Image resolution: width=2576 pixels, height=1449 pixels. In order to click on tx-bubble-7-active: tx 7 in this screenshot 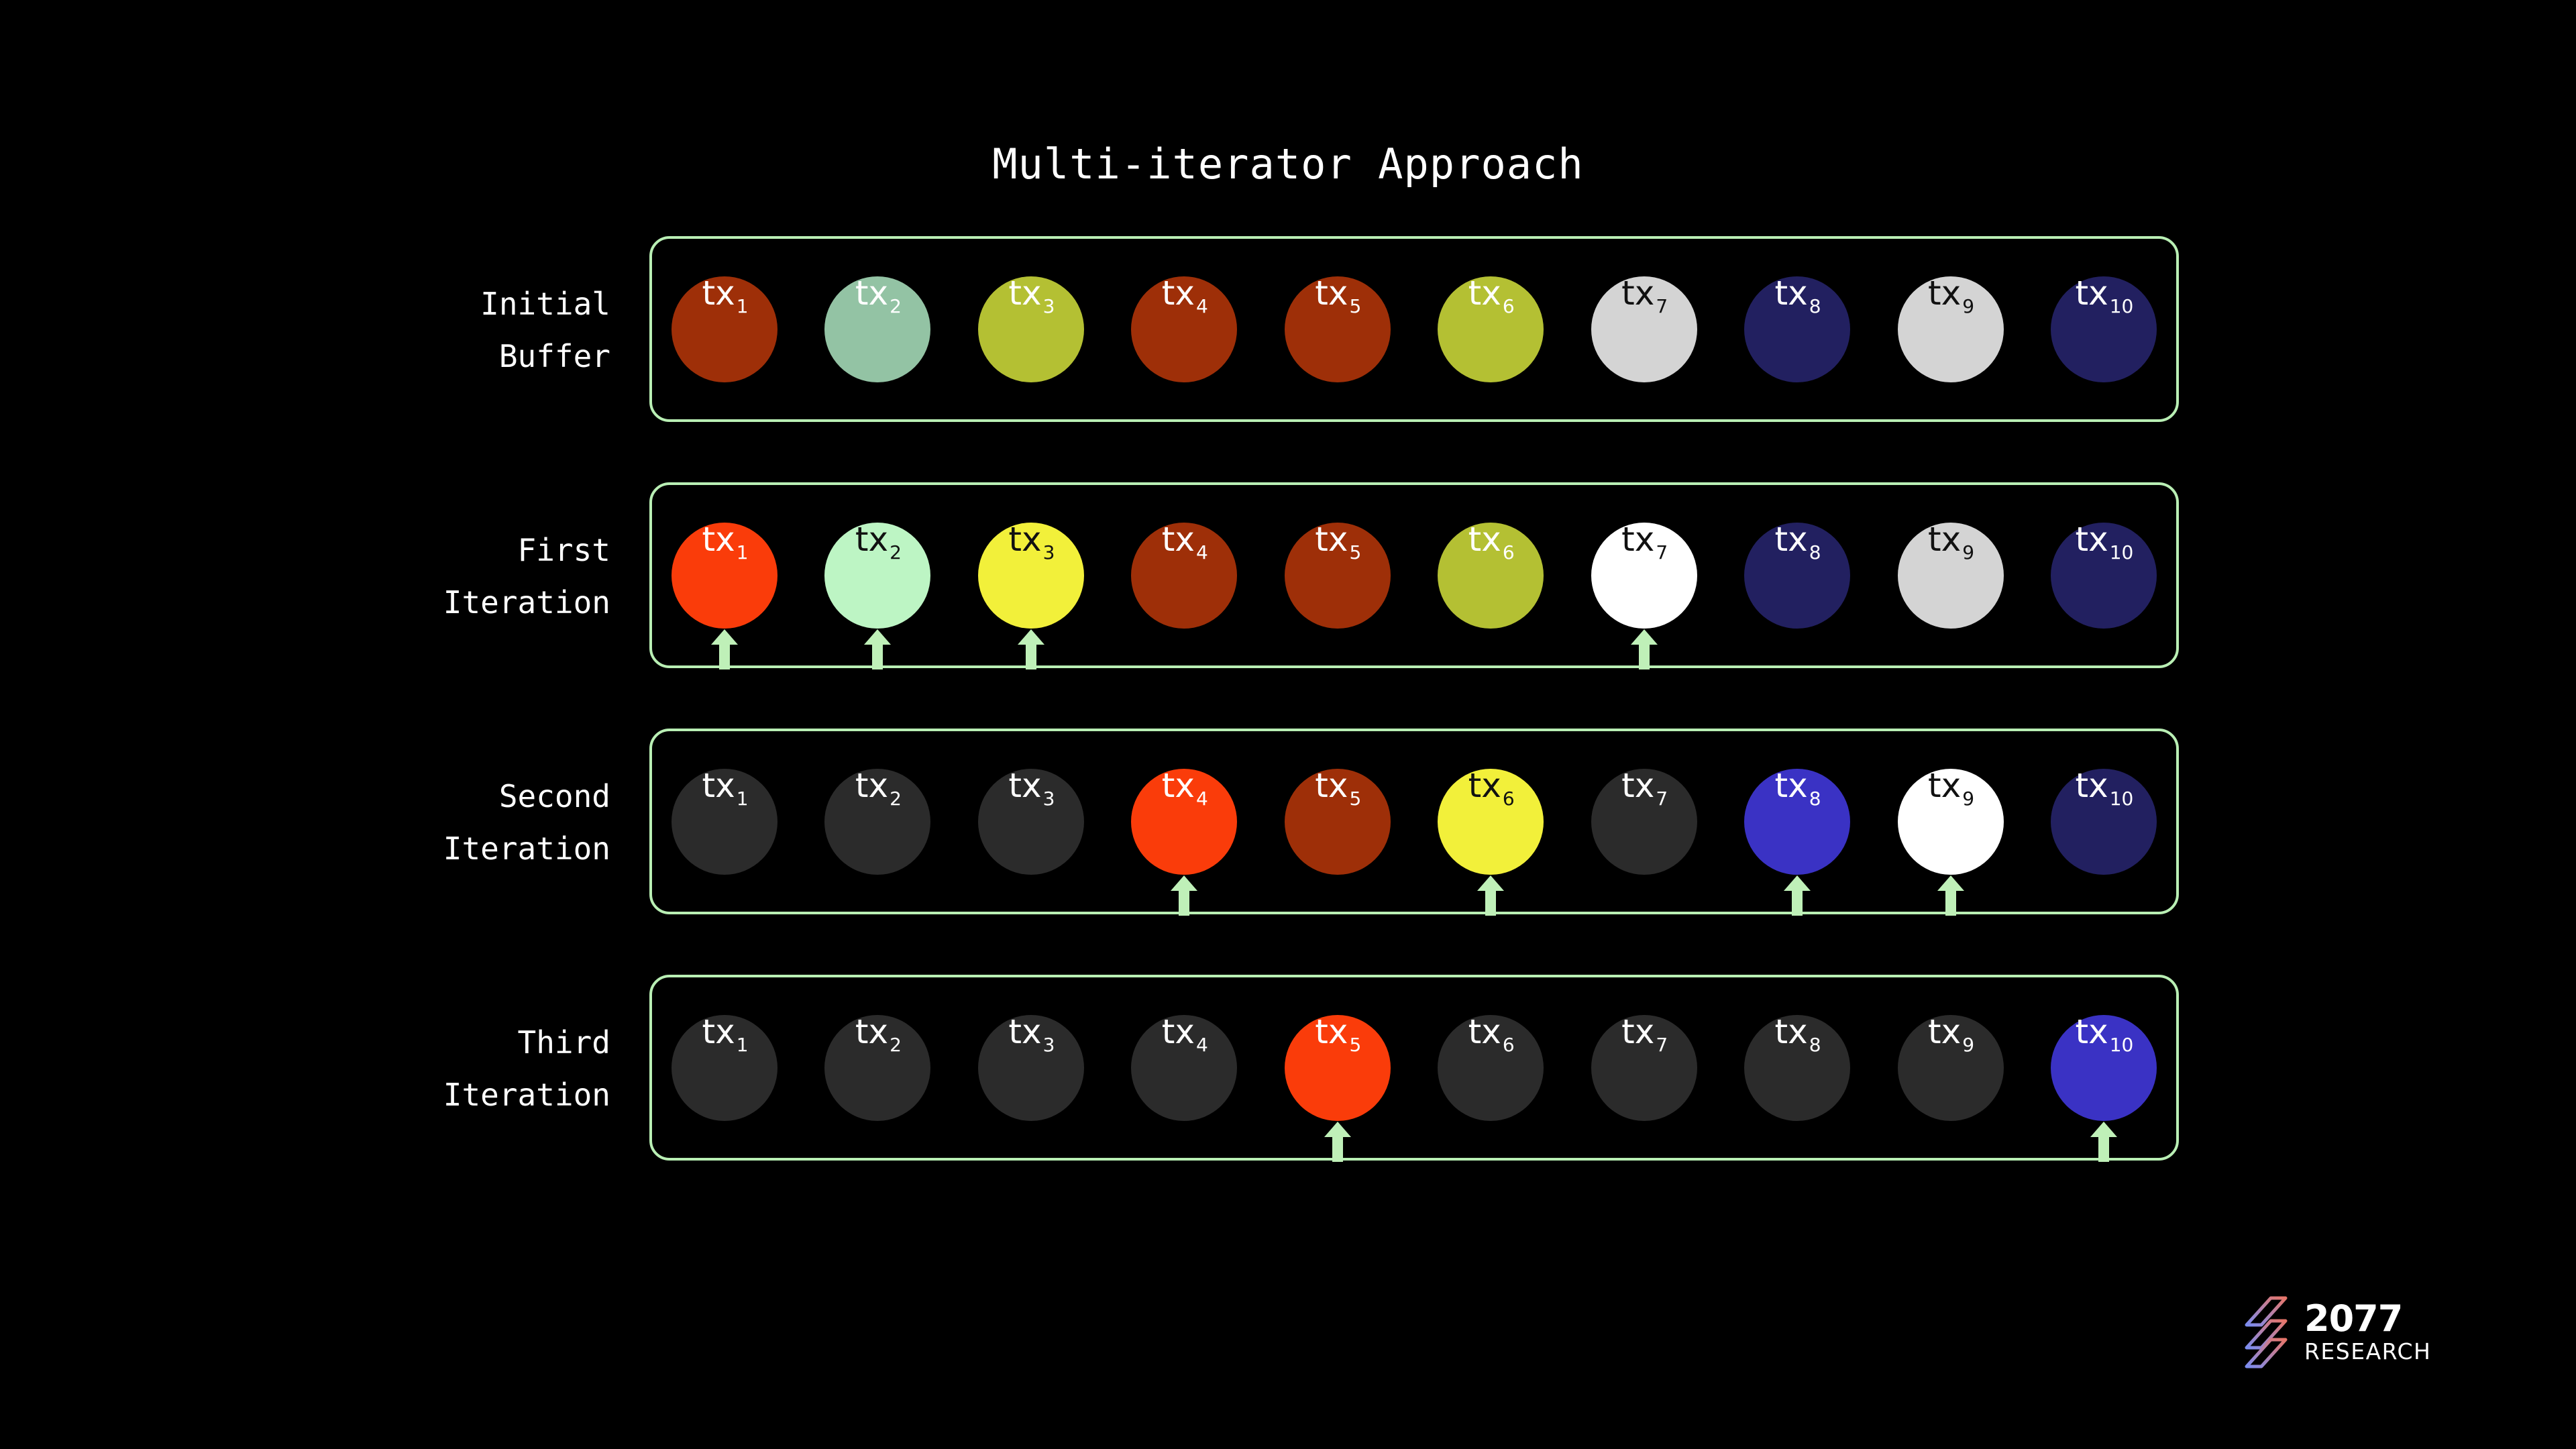, I will do `click(1644, 575)`.